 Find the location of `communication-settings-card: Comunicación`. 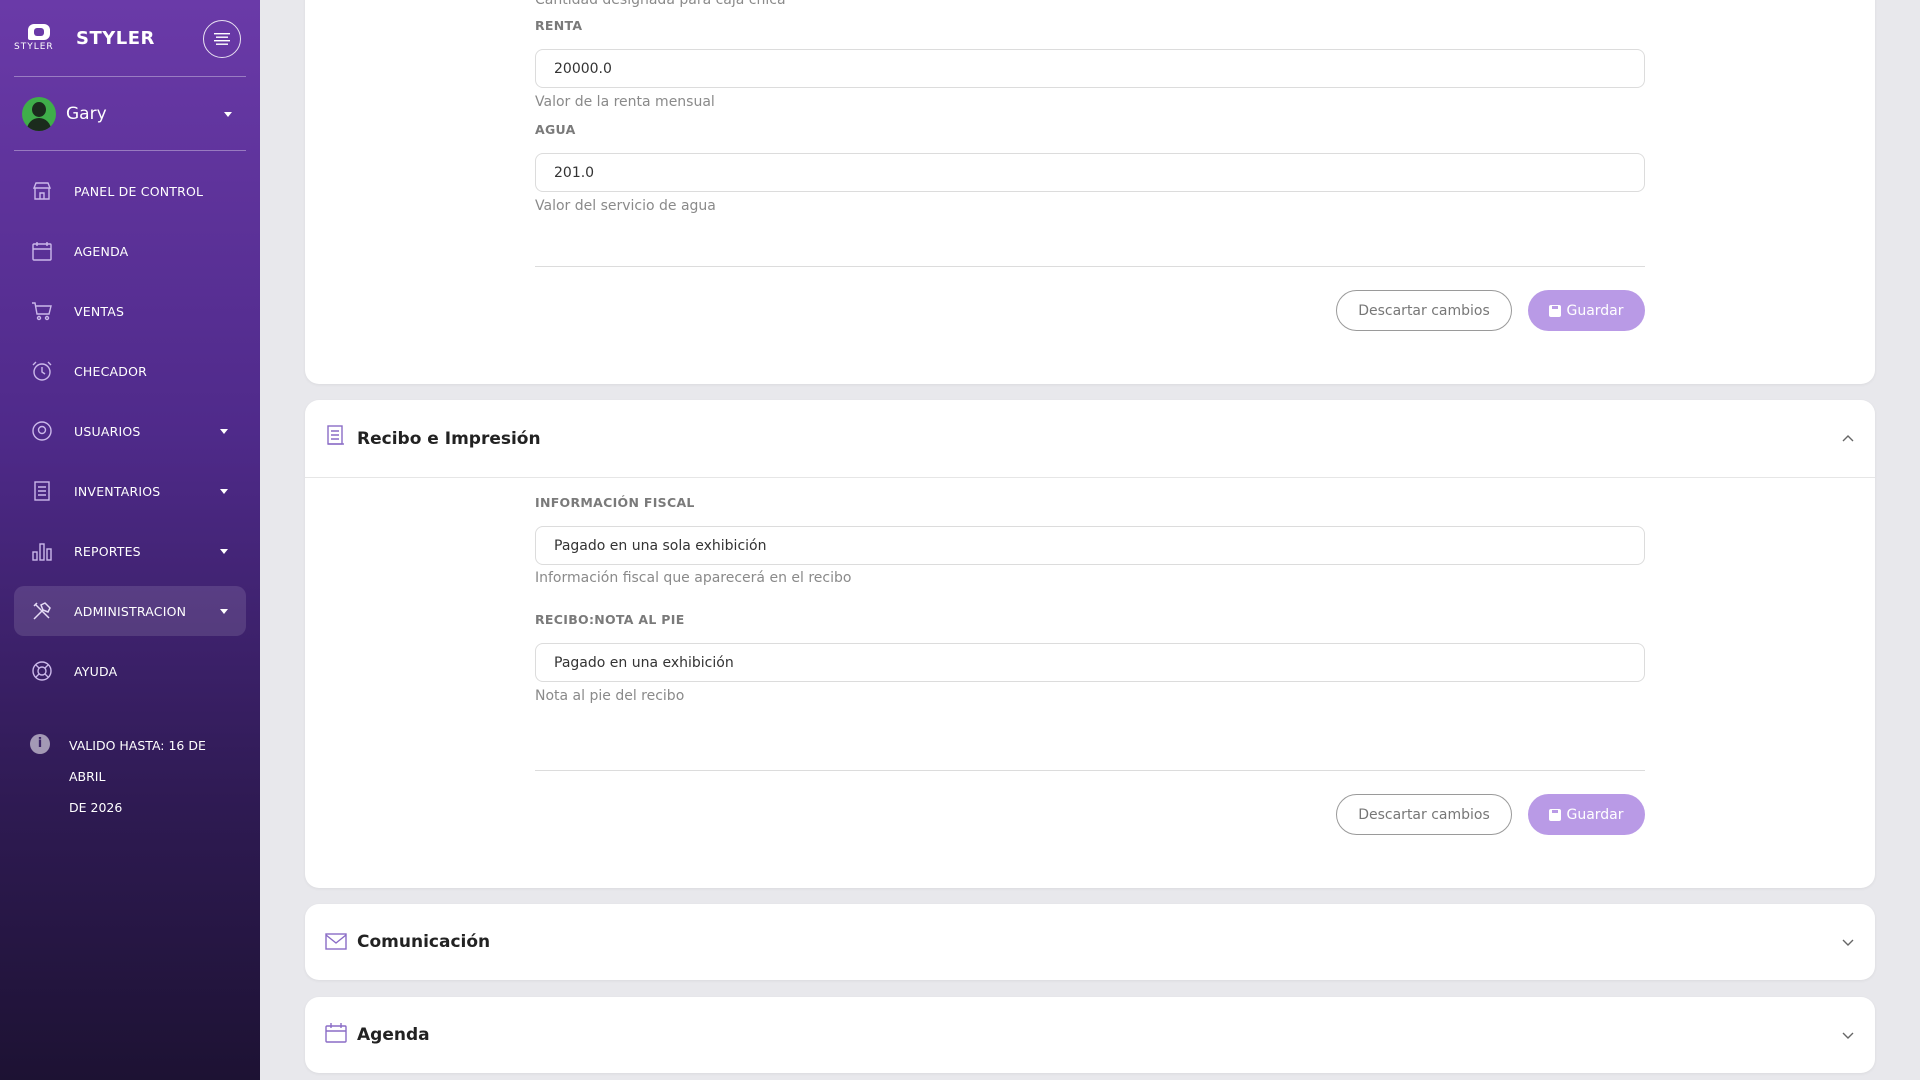

communication-settings-card: Comunicación is located at coordinates (1090, 942).